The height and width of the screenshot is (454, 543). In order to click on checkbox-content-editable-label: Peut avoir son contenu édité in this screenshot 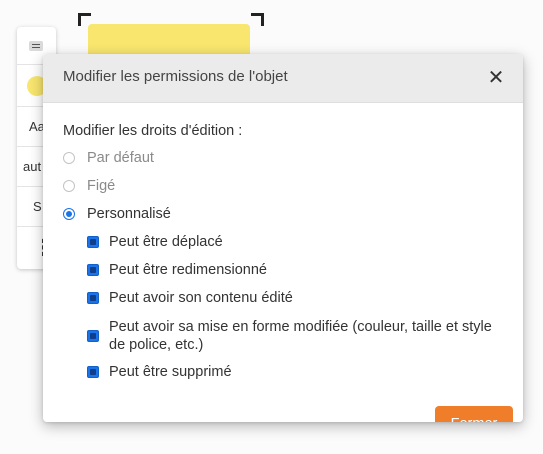, I will do `click(201, 298)`.